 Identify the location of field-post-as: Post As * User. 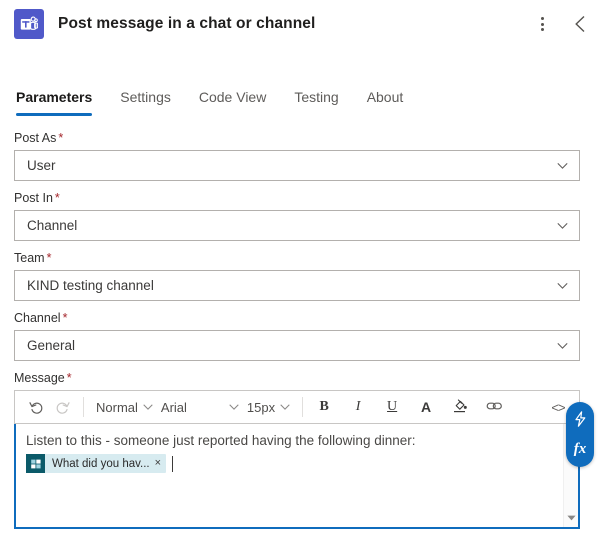
(297, 155).